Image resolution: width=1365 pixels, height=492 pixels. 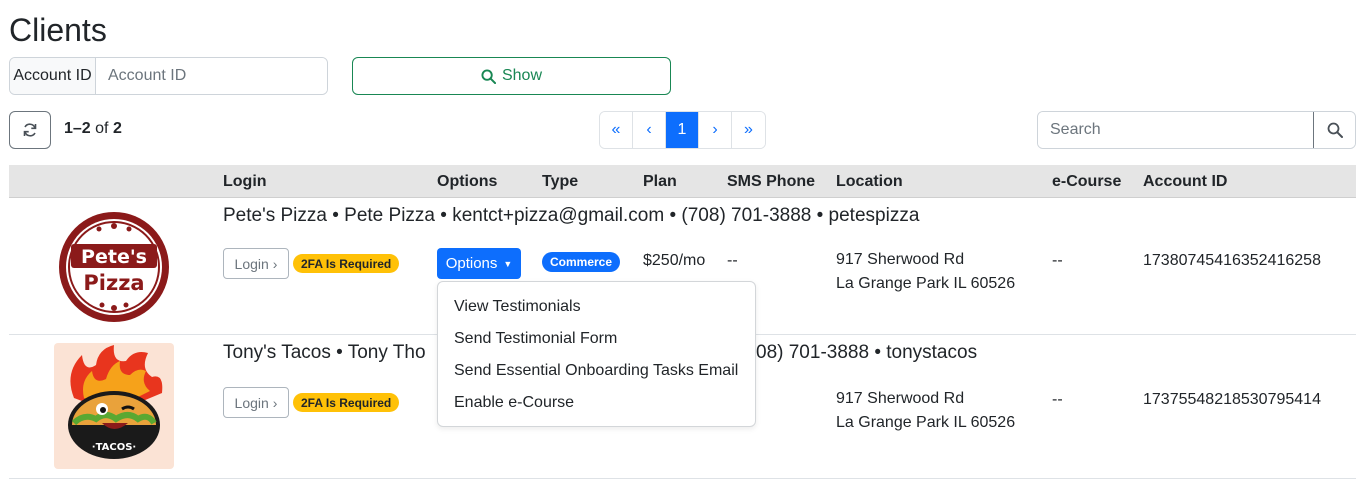 I want to click on type-badge: Commerce, so click(x=581, y=262).